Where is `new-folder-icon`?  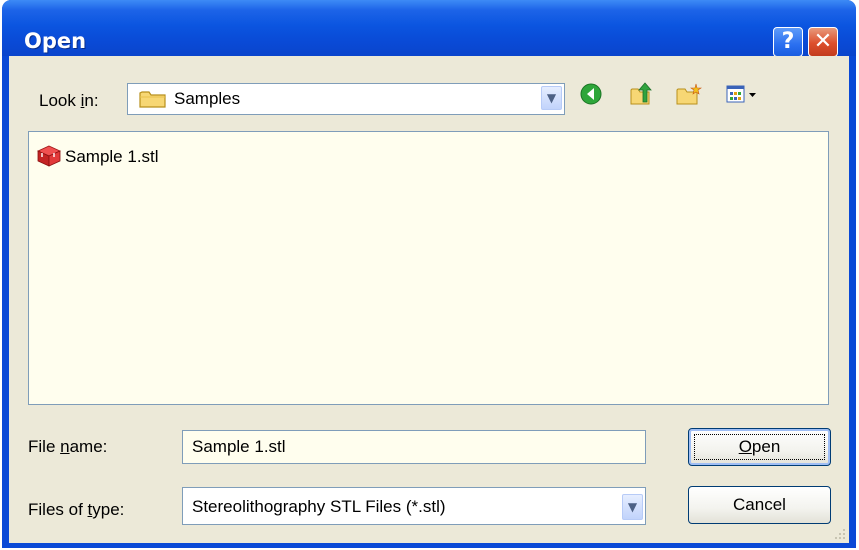 new-folder-icon is located at coordinates (689, 94).